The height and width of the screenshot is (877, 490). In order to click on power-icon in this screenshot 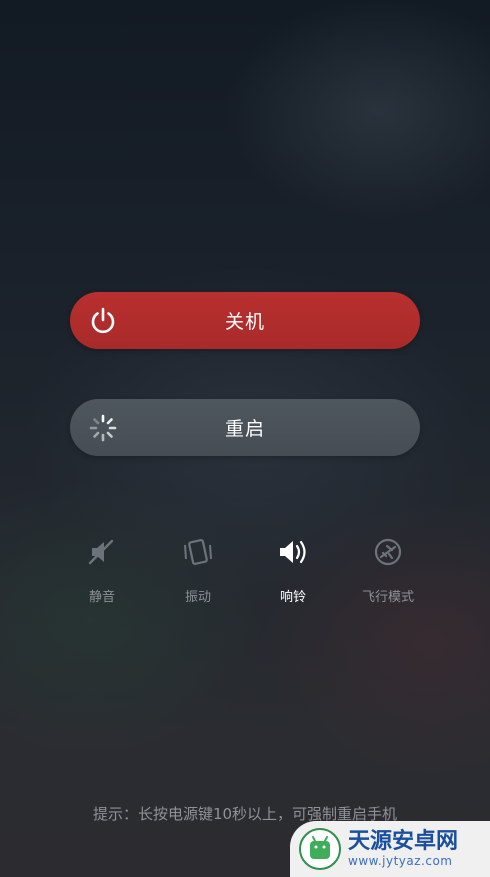, I will do `click(103, 320)`.